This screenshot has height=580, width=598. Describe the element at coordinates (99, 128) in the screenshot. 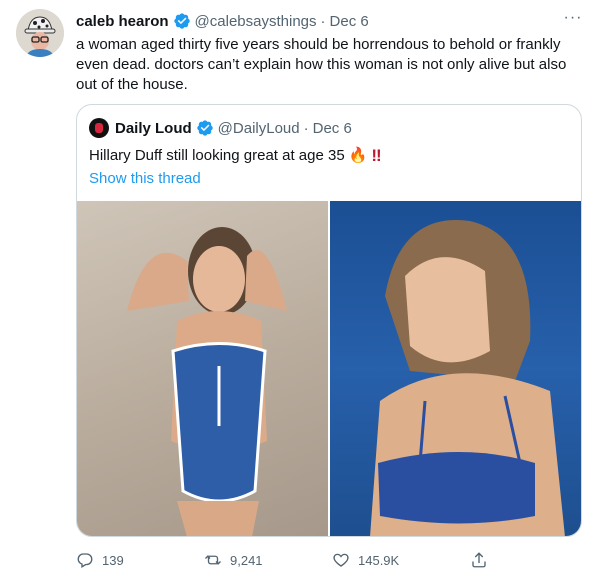

I see `quoted-author-avatar` at that location.